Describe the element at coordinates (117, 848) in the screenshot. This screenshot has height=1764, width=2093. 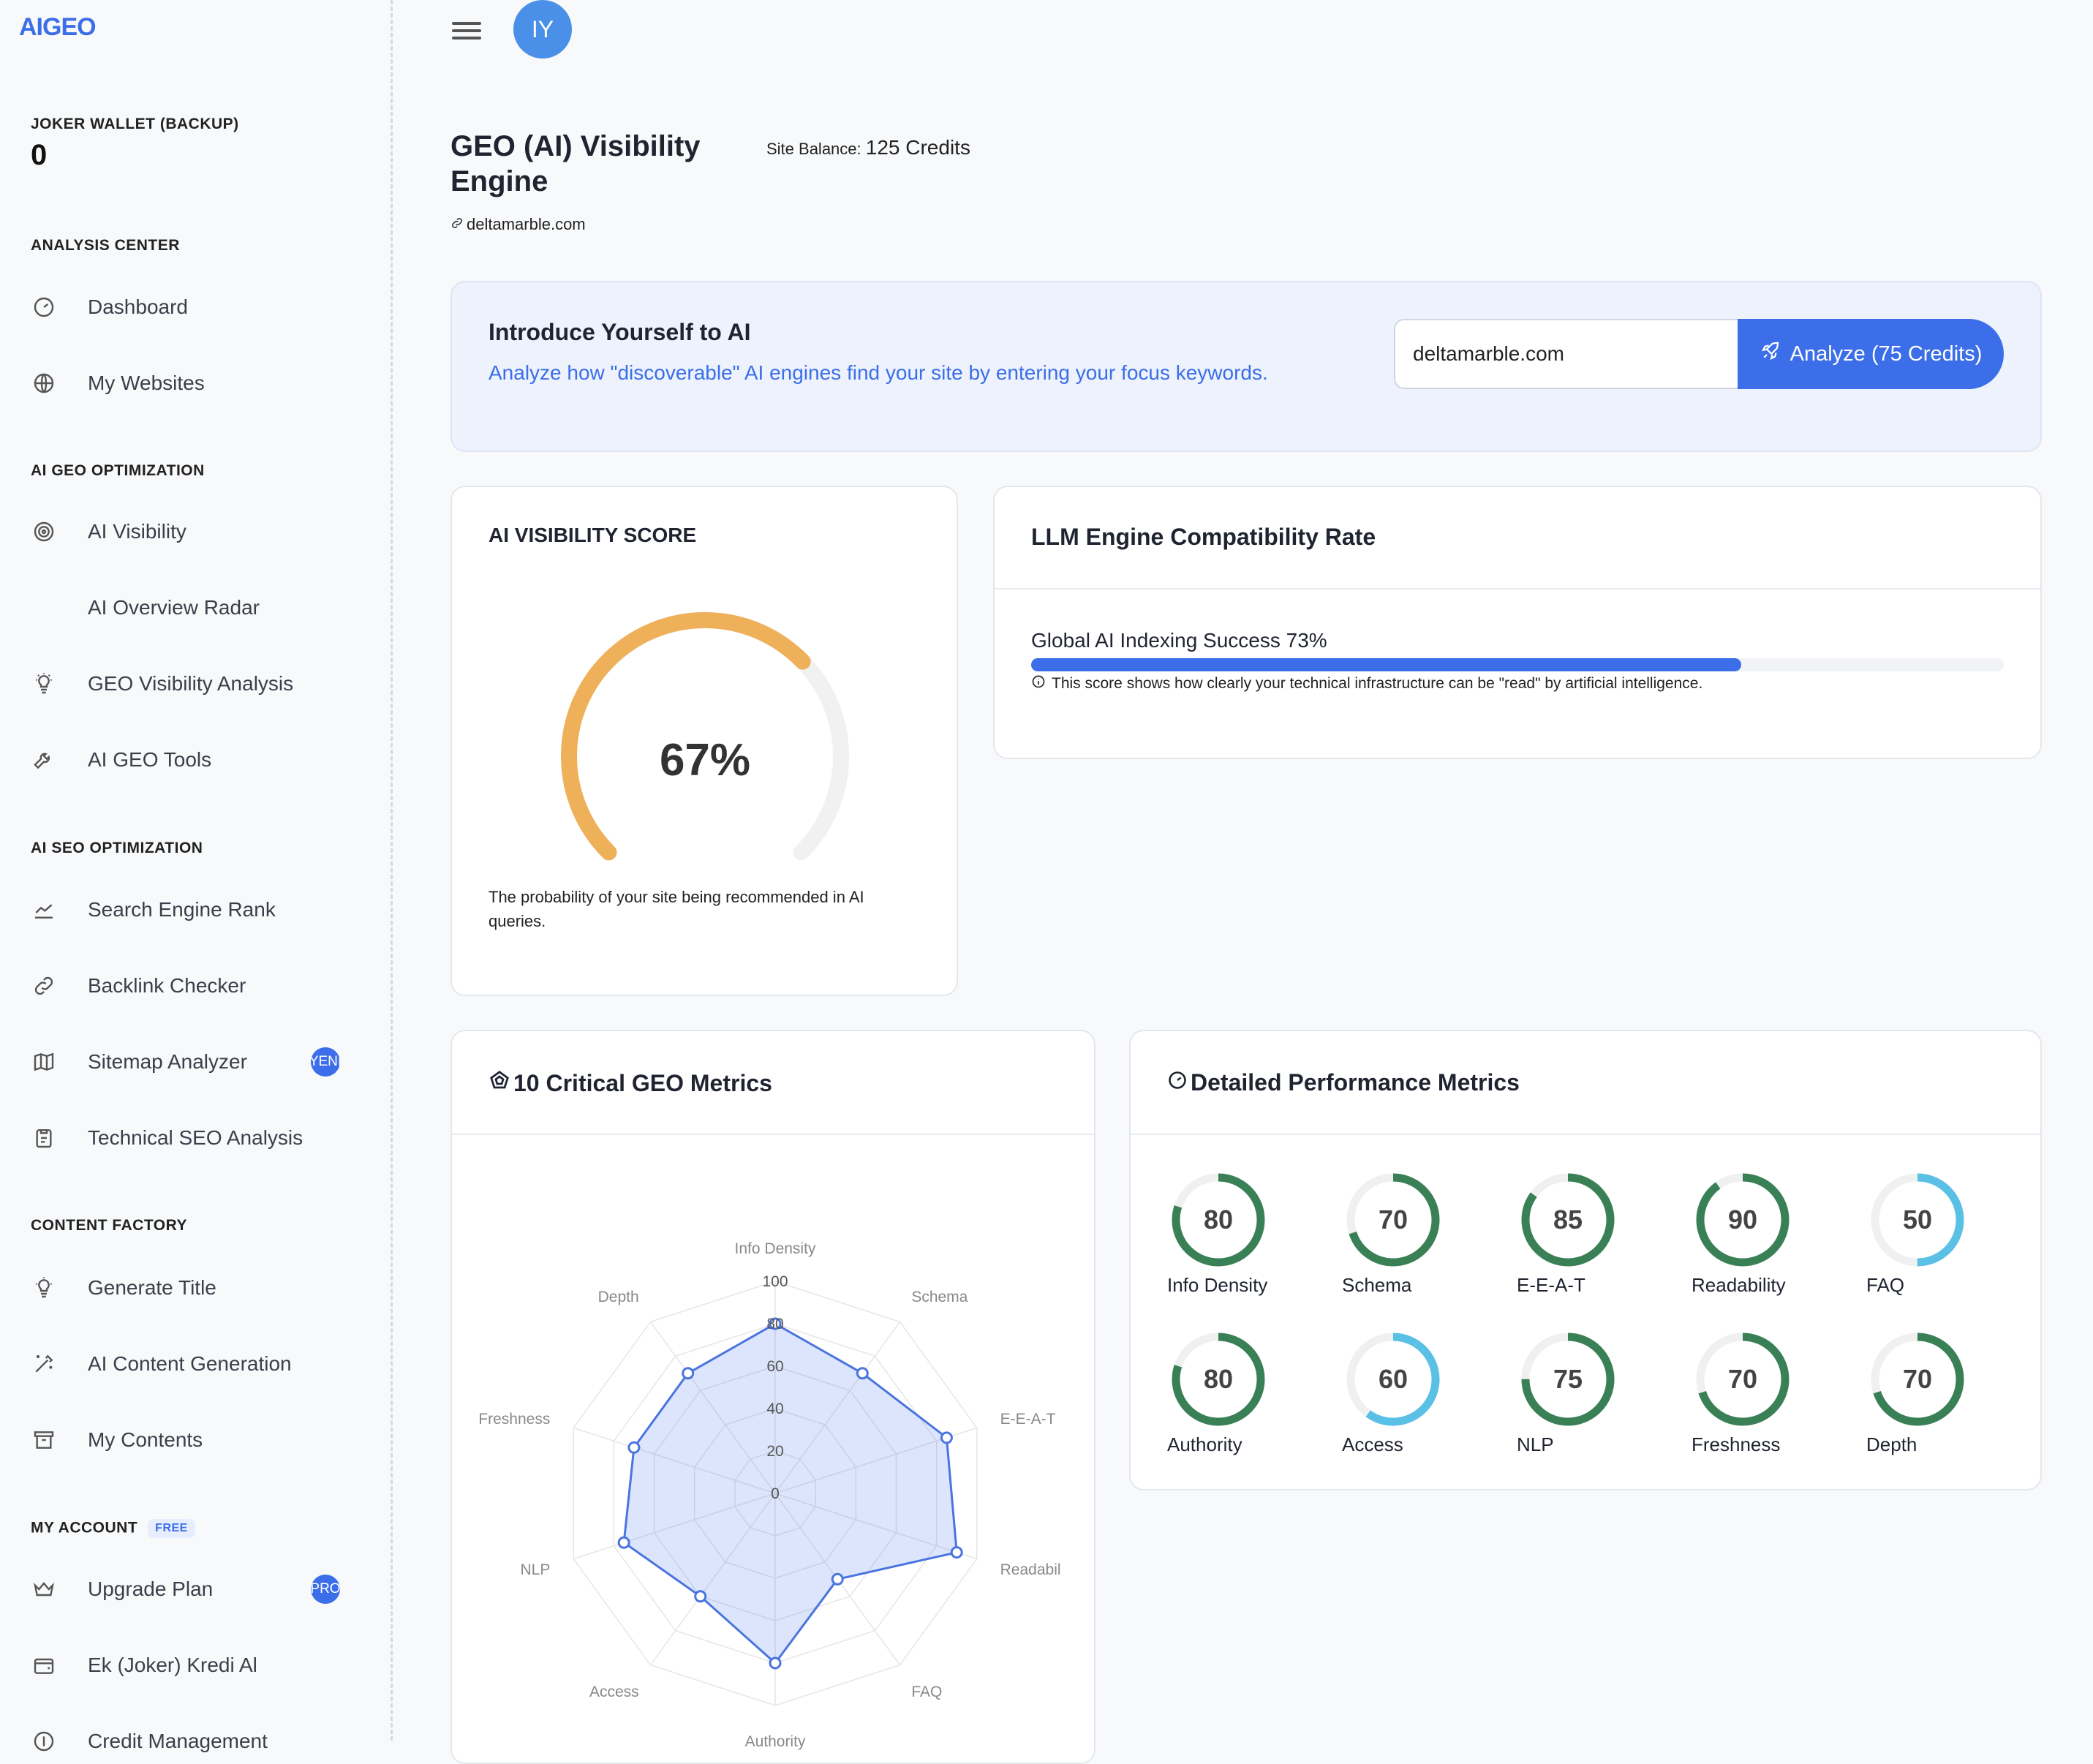
I see `section-ai-seo: AI SEO OPTIMIZATION` at that location.